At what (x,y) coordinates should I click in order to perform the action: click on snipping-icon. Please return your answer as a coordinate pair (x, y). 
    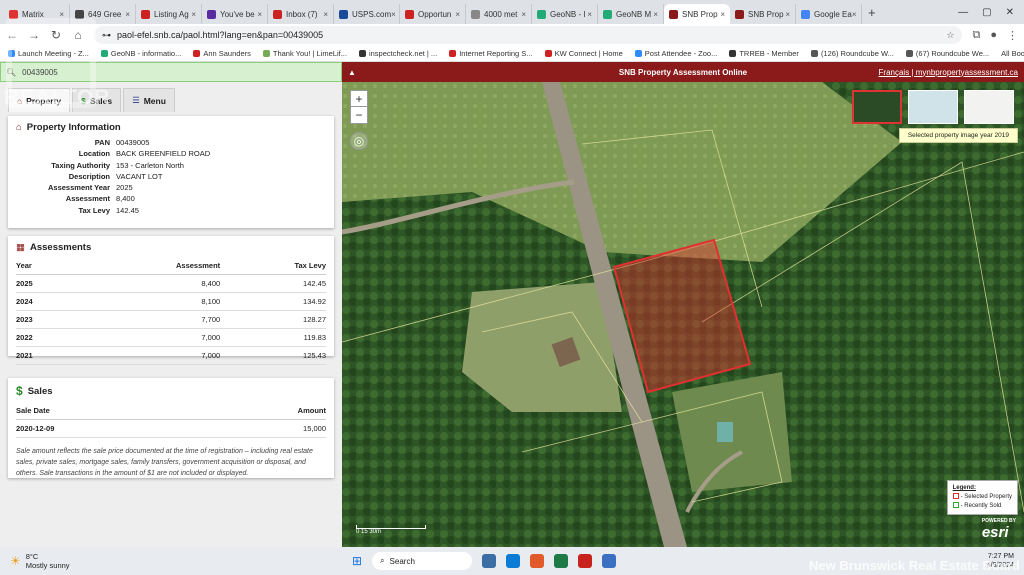
    Looking at the image, I should click on (609, 561).